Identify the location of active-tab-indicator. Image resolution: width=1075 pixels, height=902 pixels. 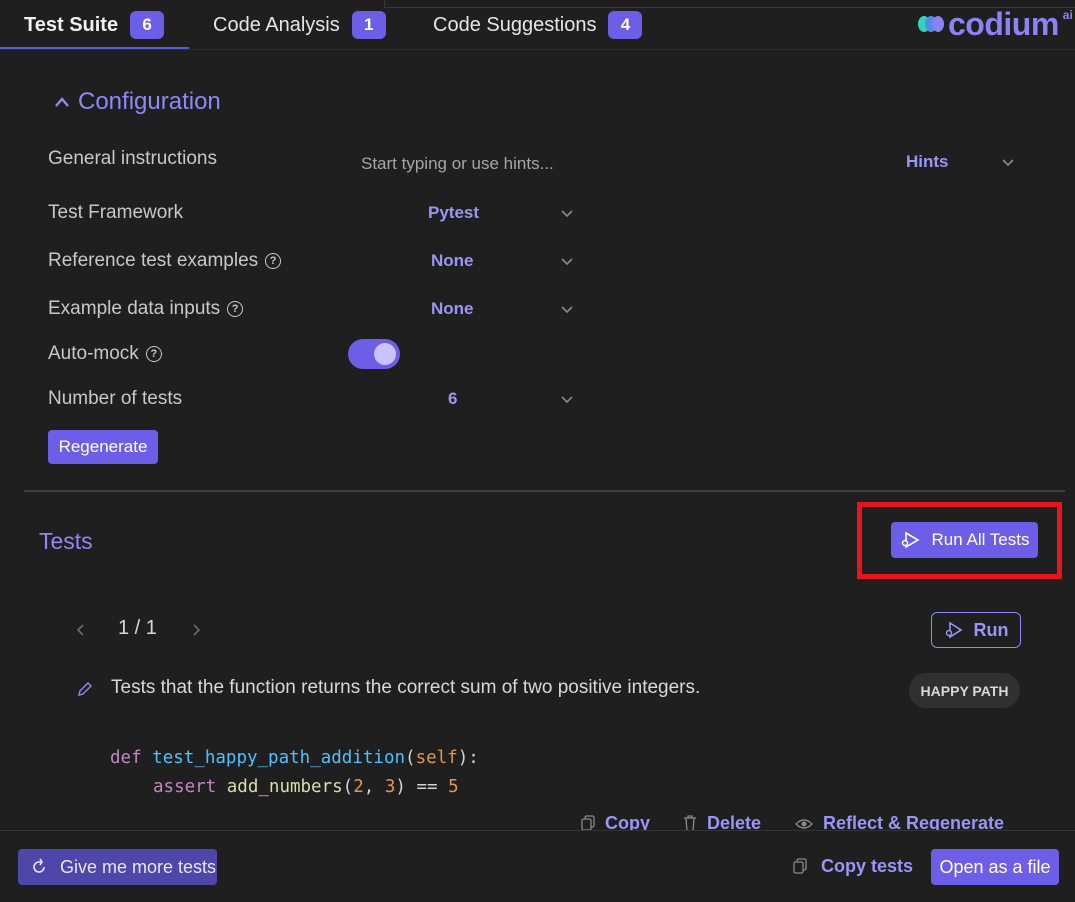
(94, 48).